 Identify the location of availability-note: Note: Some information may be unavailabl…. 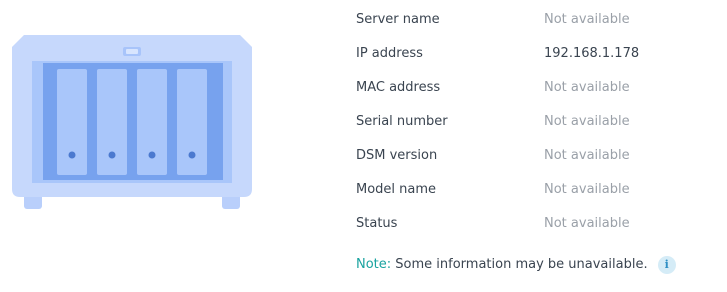
(516, 265).